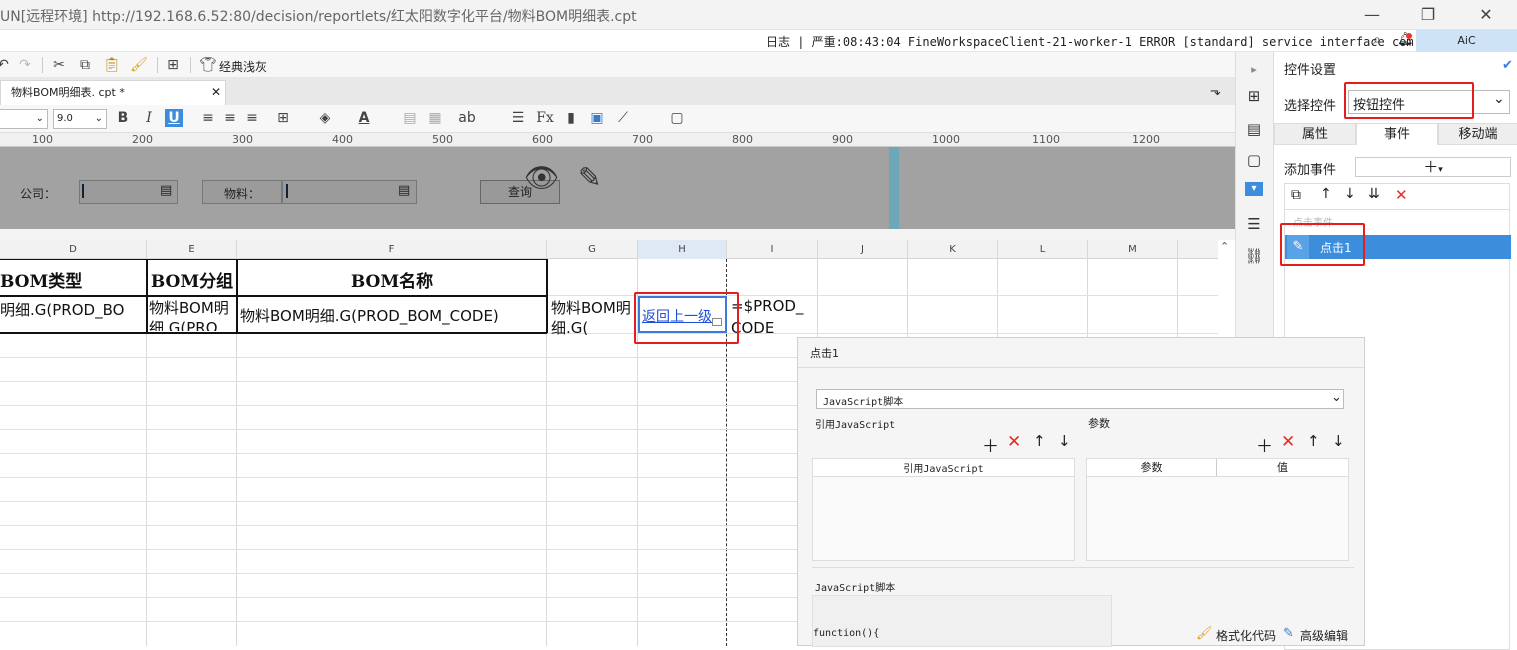 The image size is (1517, 650). I want to click on condition-icon: ☰, so click(1254, 224).